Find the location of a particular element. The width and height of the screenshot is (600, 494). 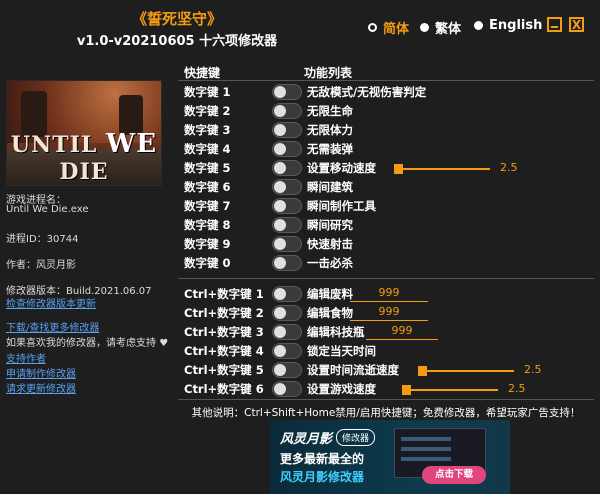

game-logo: UNTIL WE DIE is located at coordinates (84, 157).